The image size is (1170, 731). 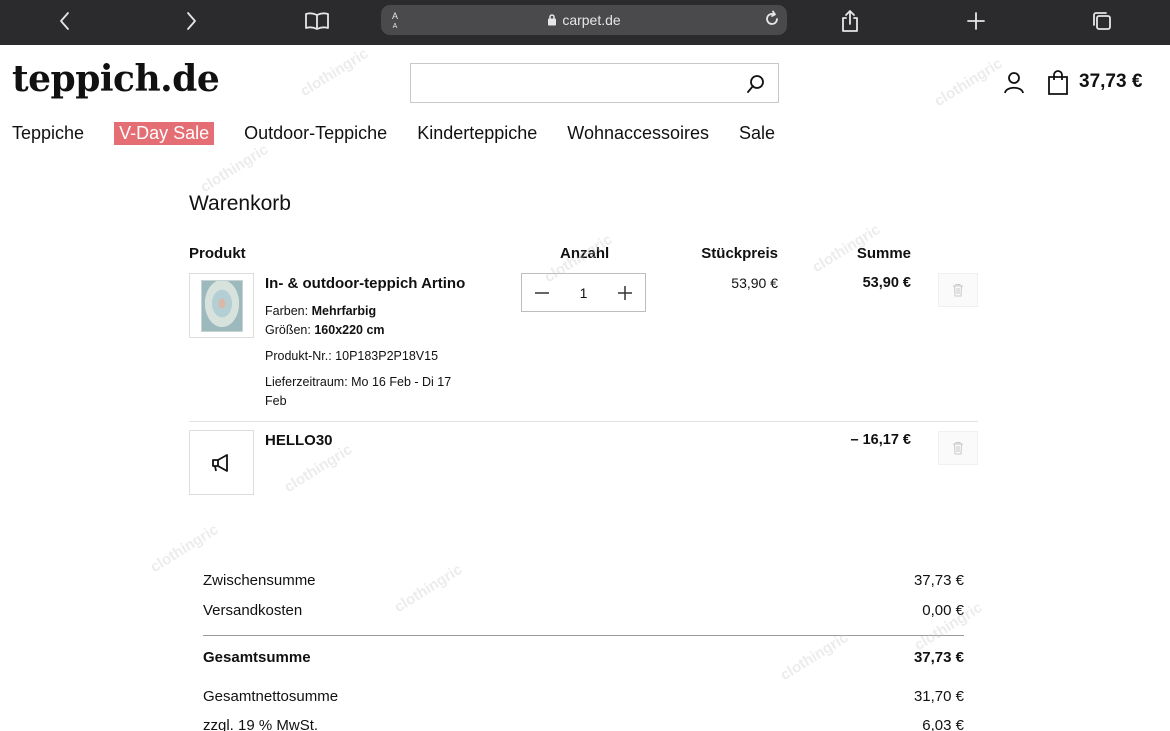 I want to click on nav-item-teppiche: Teppiche, so click(x=48, y=133).